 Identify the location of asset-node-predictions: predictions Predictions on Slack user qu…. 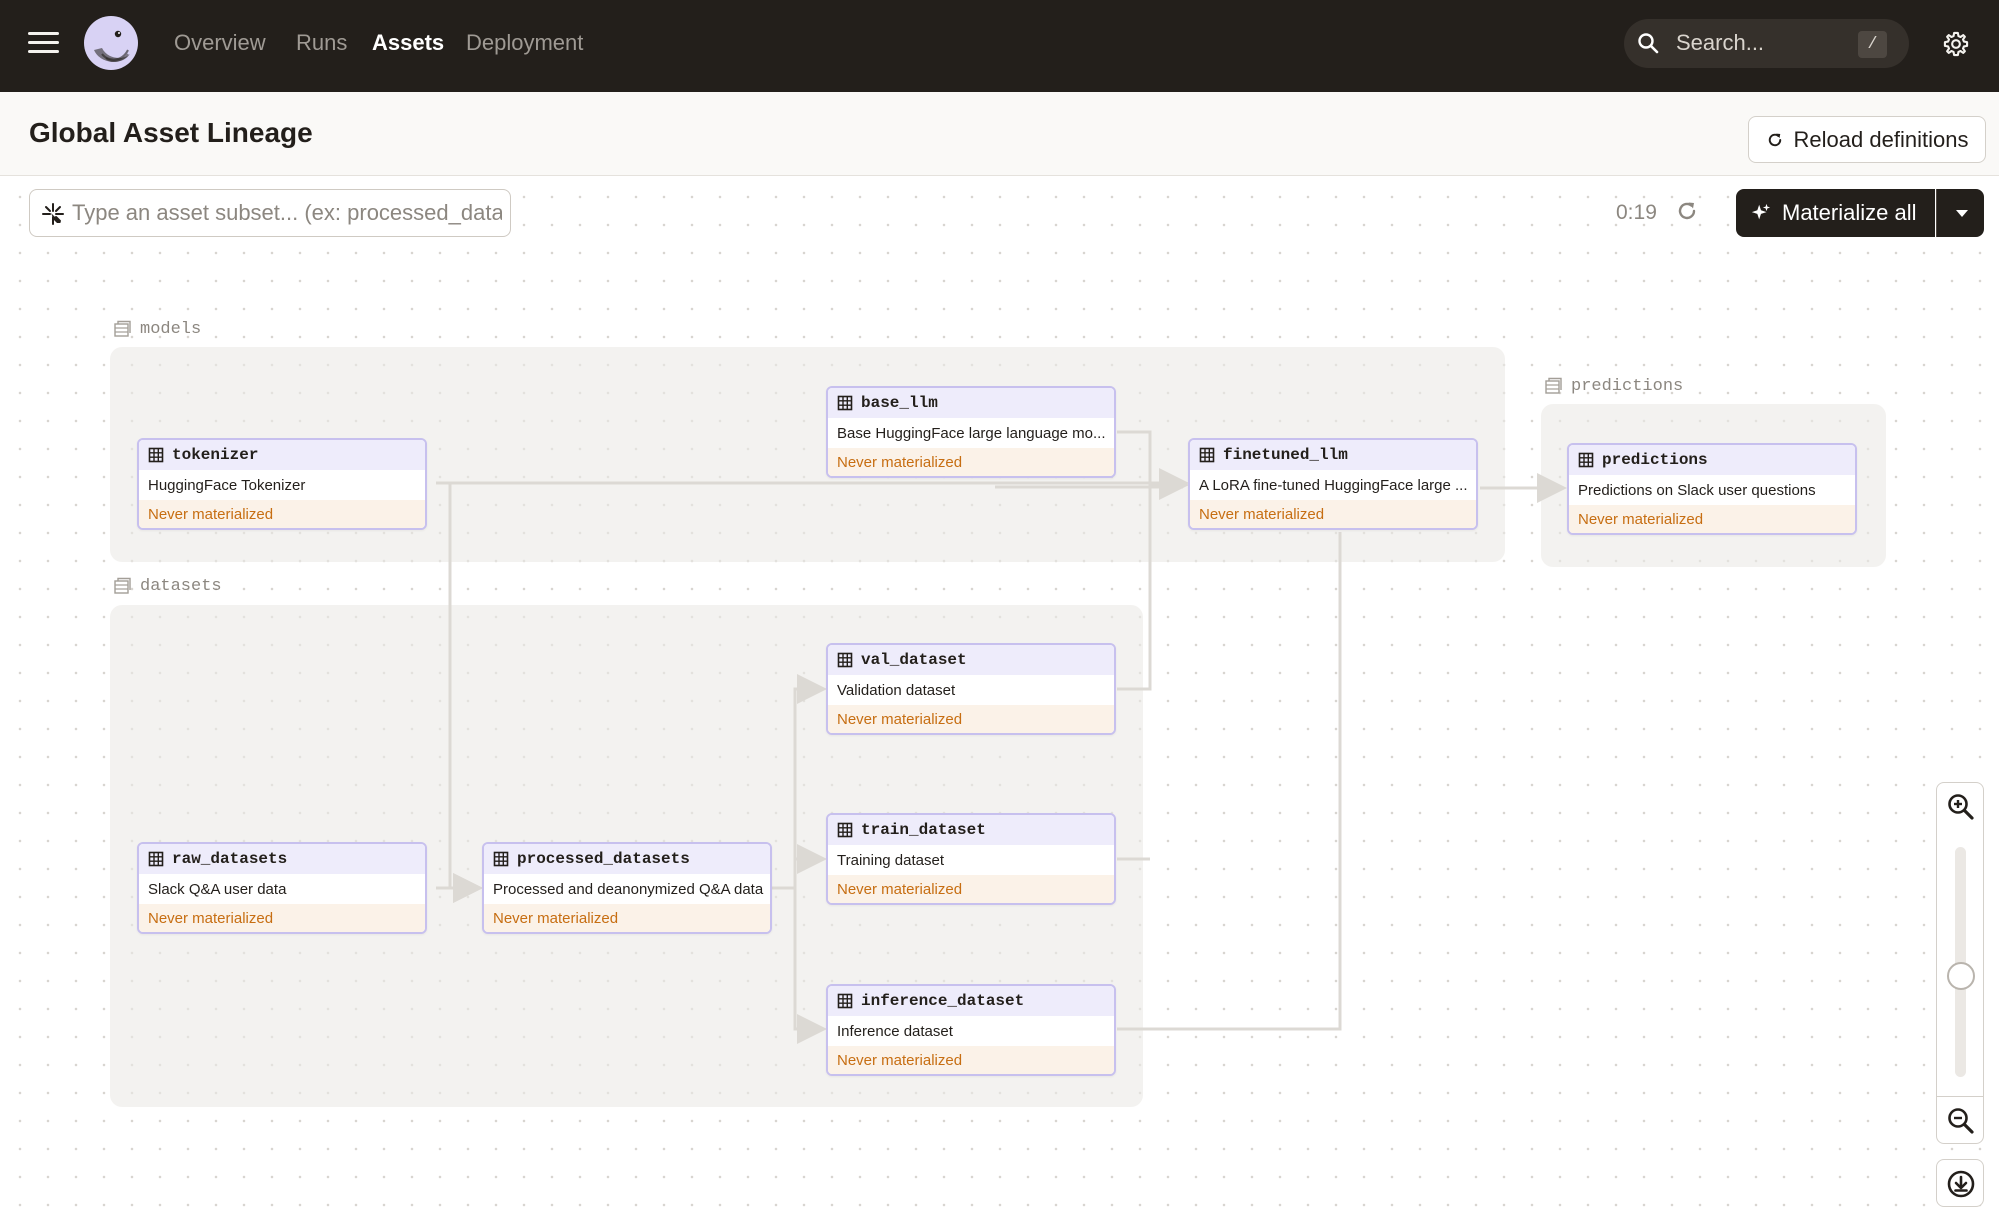
(1712, 489).